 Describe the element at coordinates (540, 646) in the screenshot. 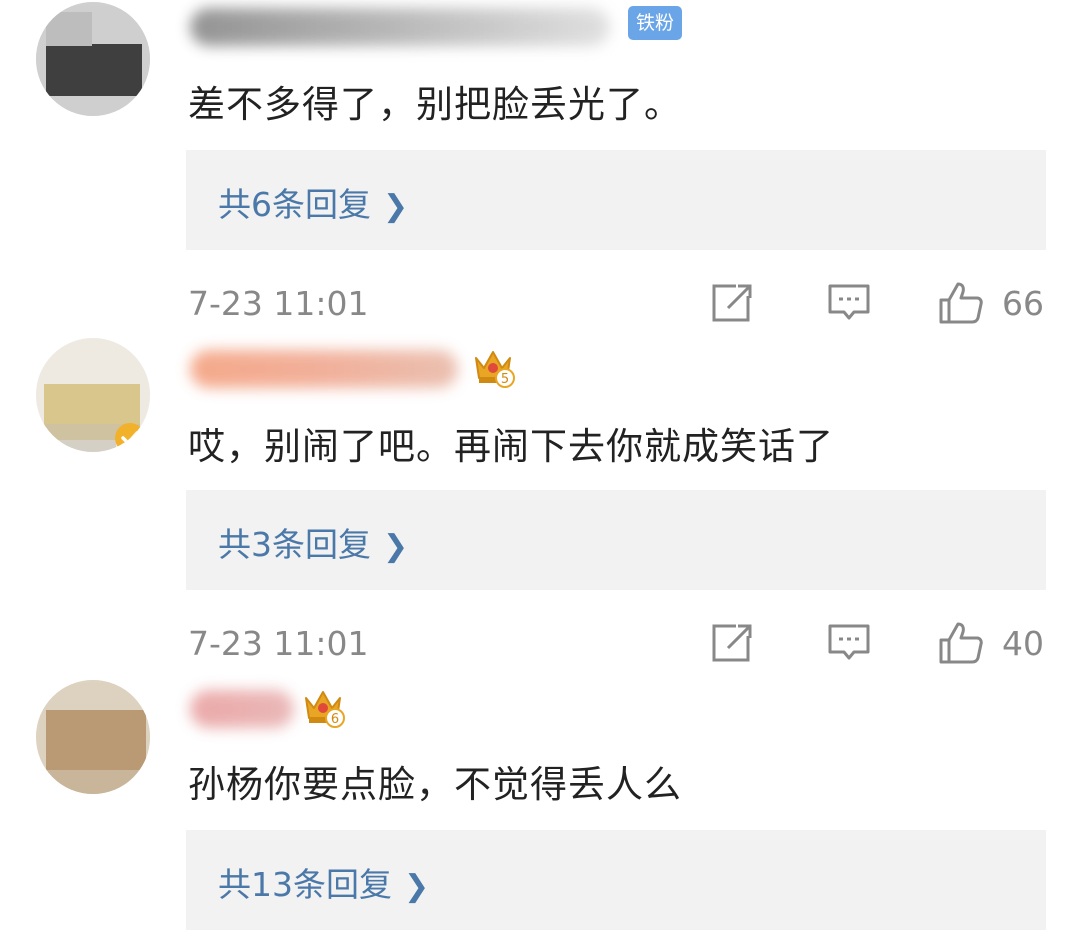

I see `comment-meta: 7-23 11:01 40` at that location.